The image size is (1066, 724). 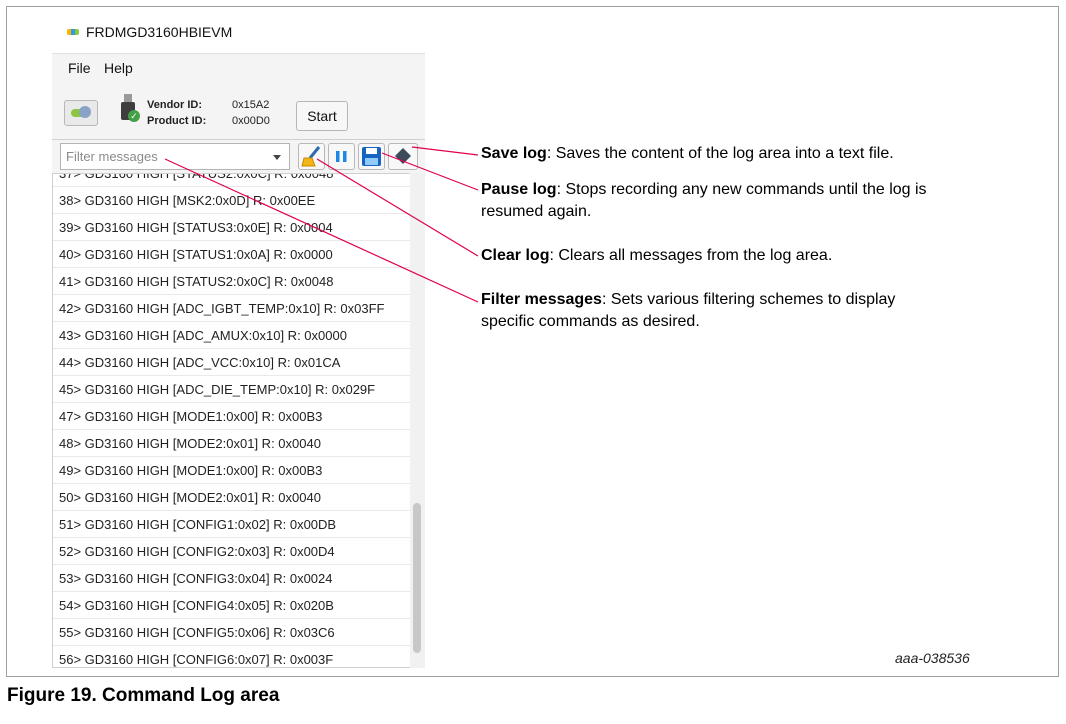 What do you see at coordinates (231, 551) in the screenshot?
I see `log-row: 52> GD3160 HIGH [CONFIG2:0x03] R: 0x00D4` at bounding box center [231, 551].